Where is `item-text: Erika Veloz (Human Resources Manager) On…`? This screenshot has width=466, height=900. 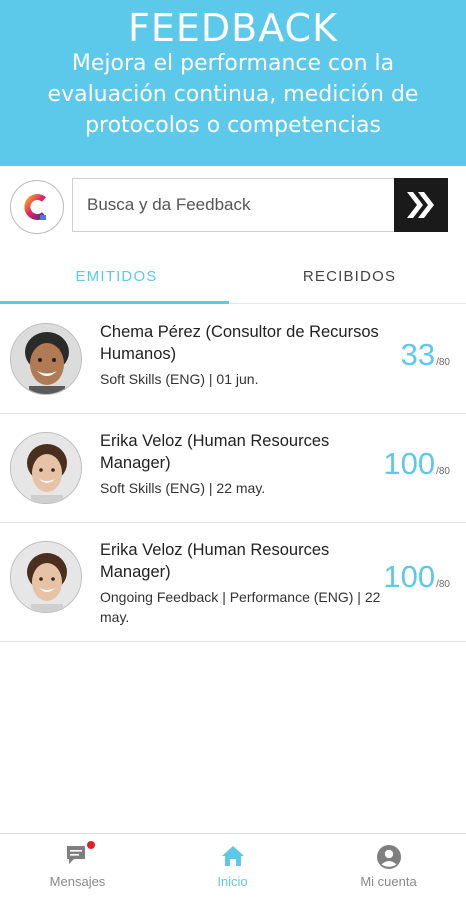
item-text: Erika Veloz (Human Resources Manager) On… is located at coordinates (250, 583).